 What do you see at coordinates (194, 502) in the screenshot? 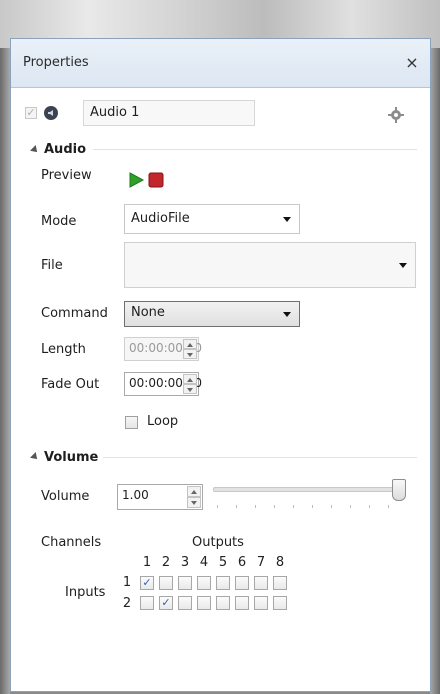
I see `volume-down-button` at bounding box center [194, 502].